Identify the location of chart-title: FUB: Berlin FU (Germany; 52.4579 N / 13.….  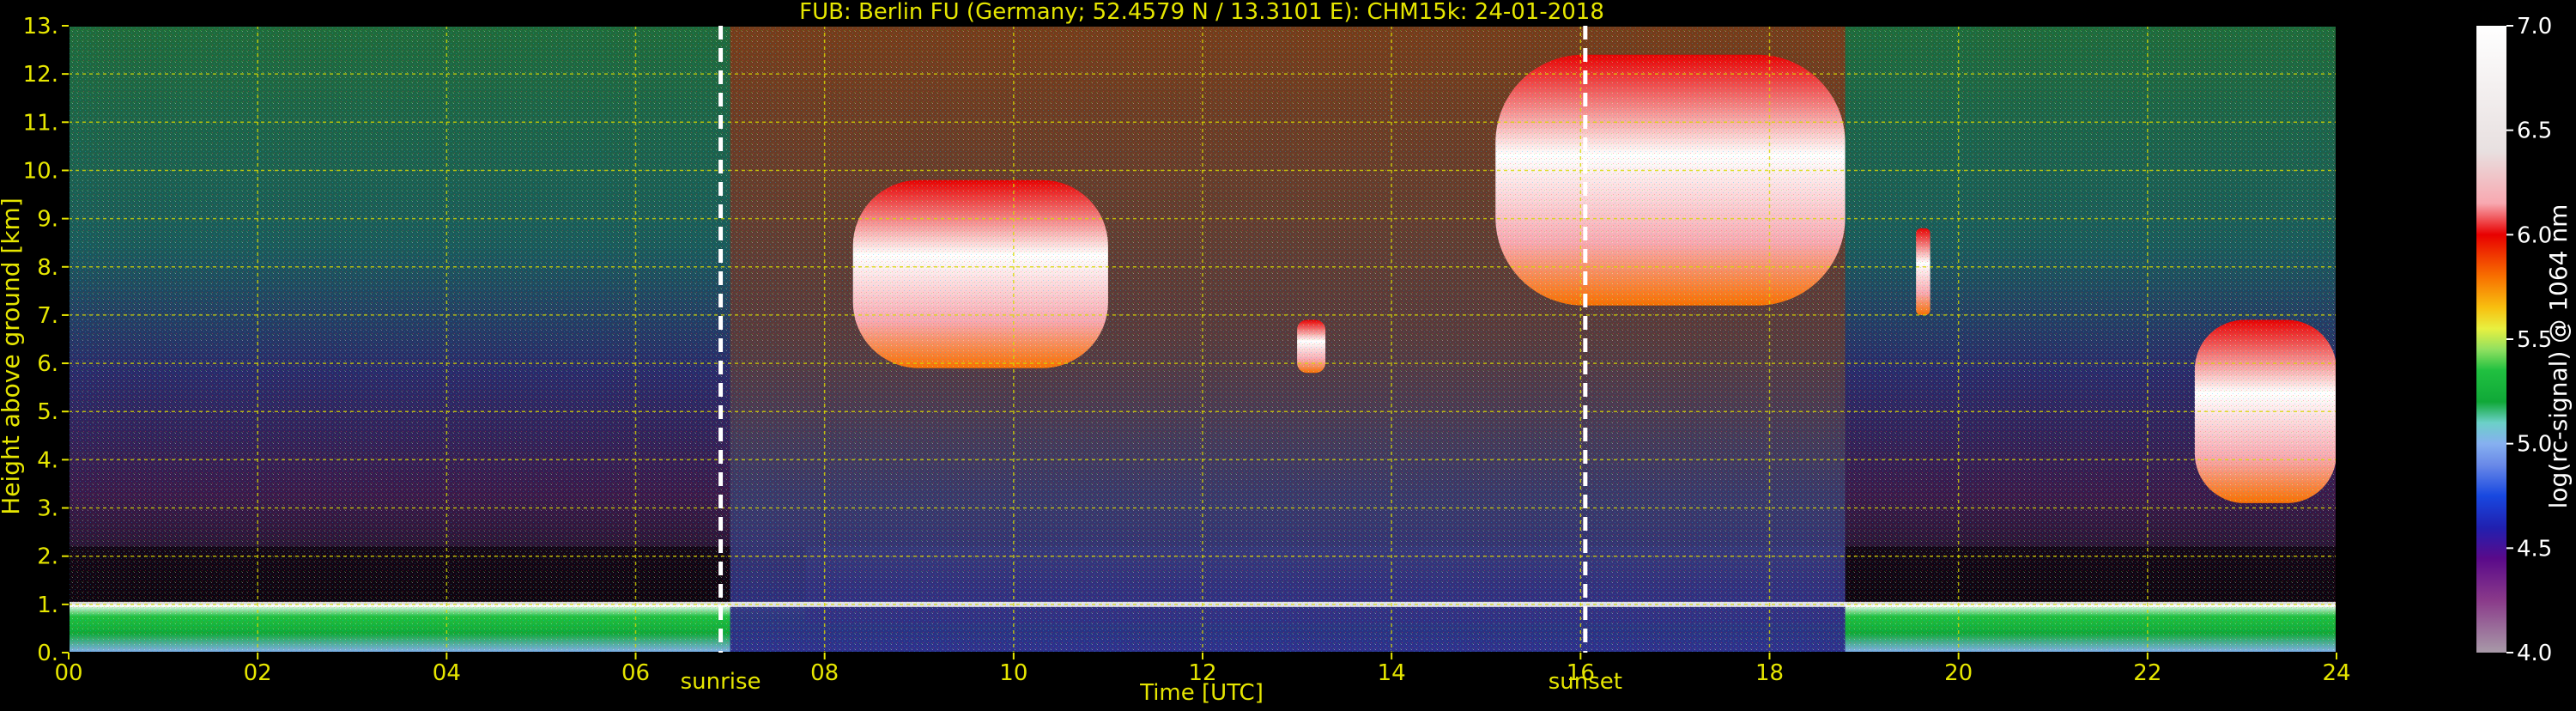
(1201, 12).